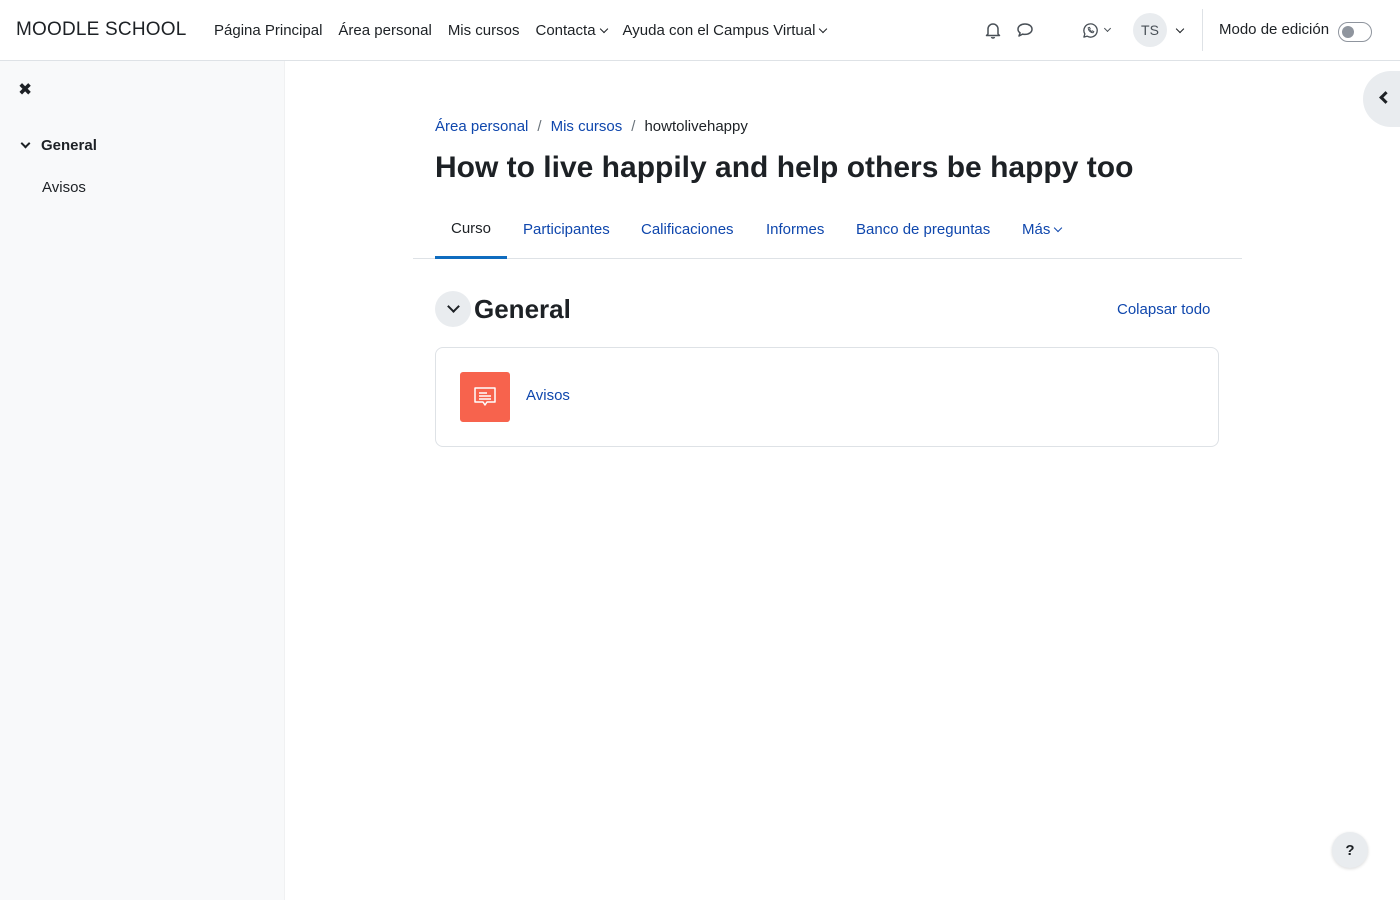  I want to click on help-button: ?, so click(1350, 850).